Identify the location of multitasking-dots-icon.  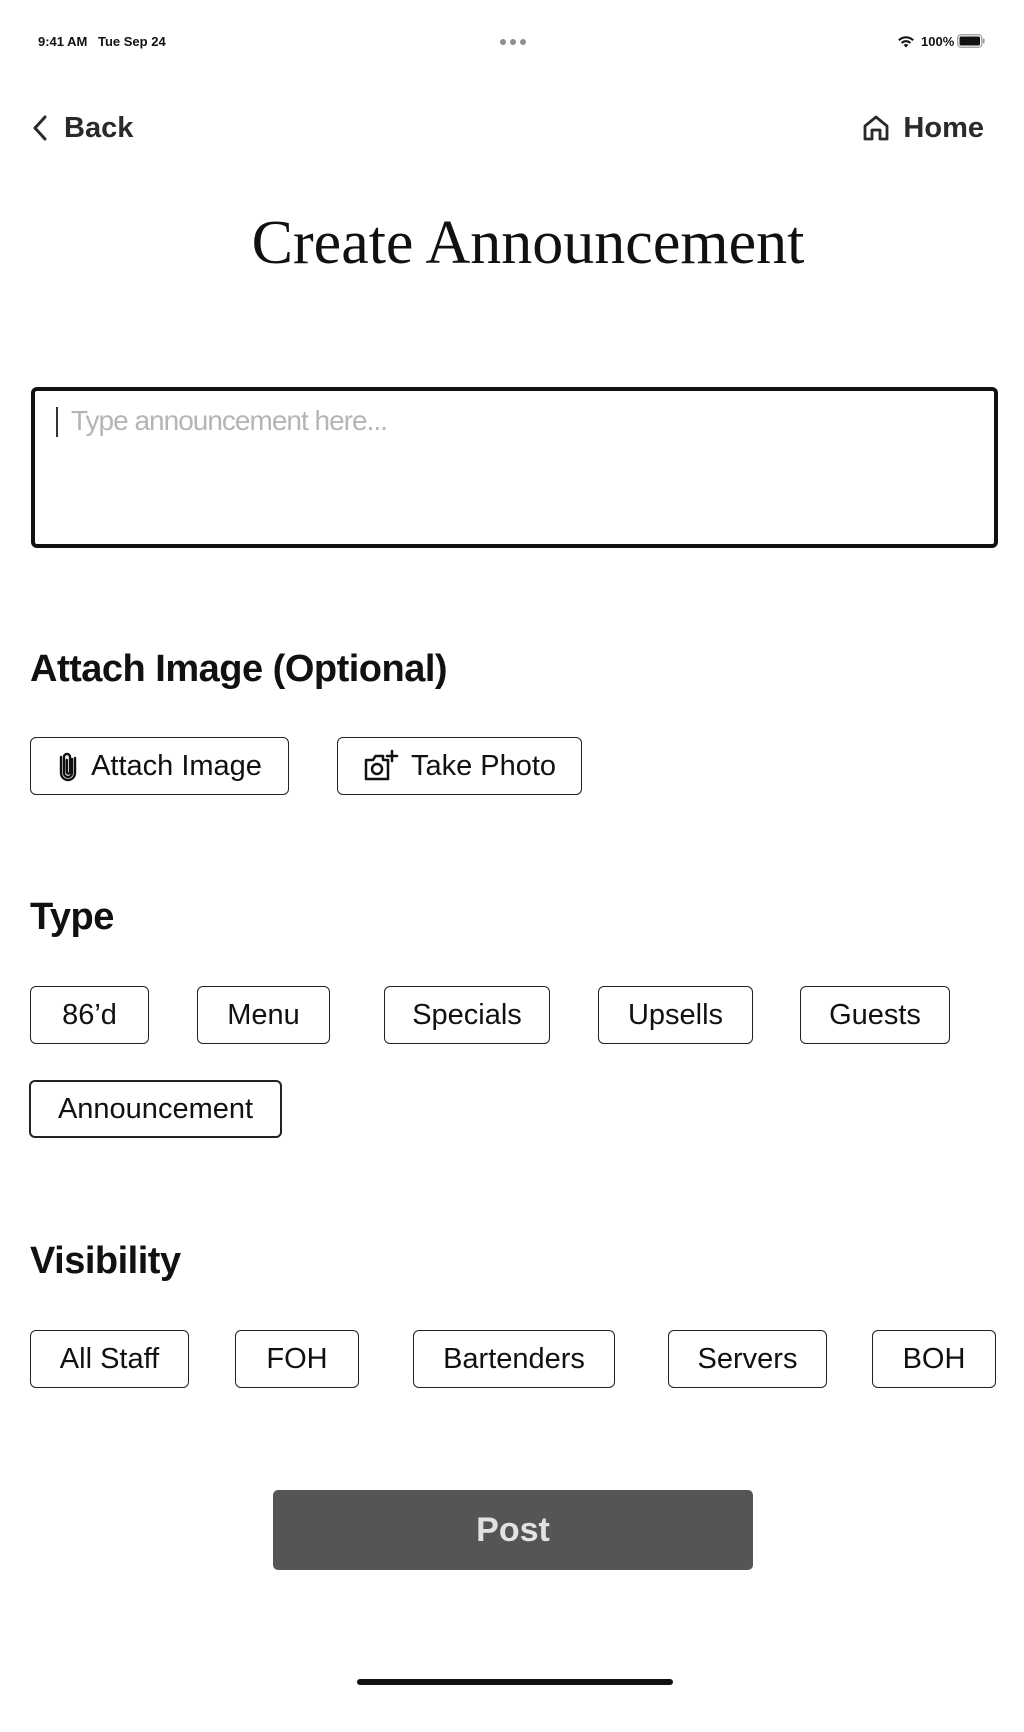
(513, 42).